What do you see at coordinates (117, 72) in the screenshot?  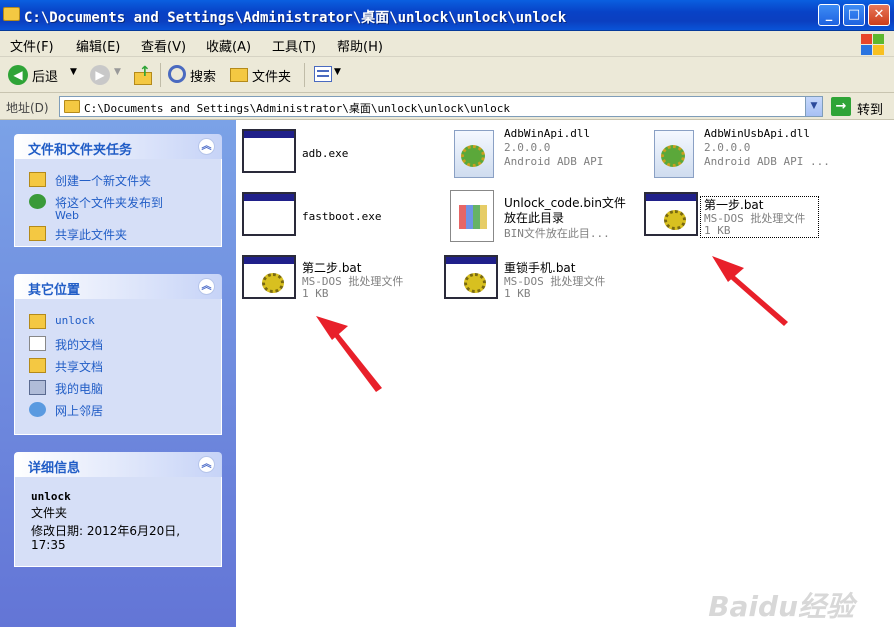 I see `forward-dropdown-icon: ▼` at bounding box center [117, 72].